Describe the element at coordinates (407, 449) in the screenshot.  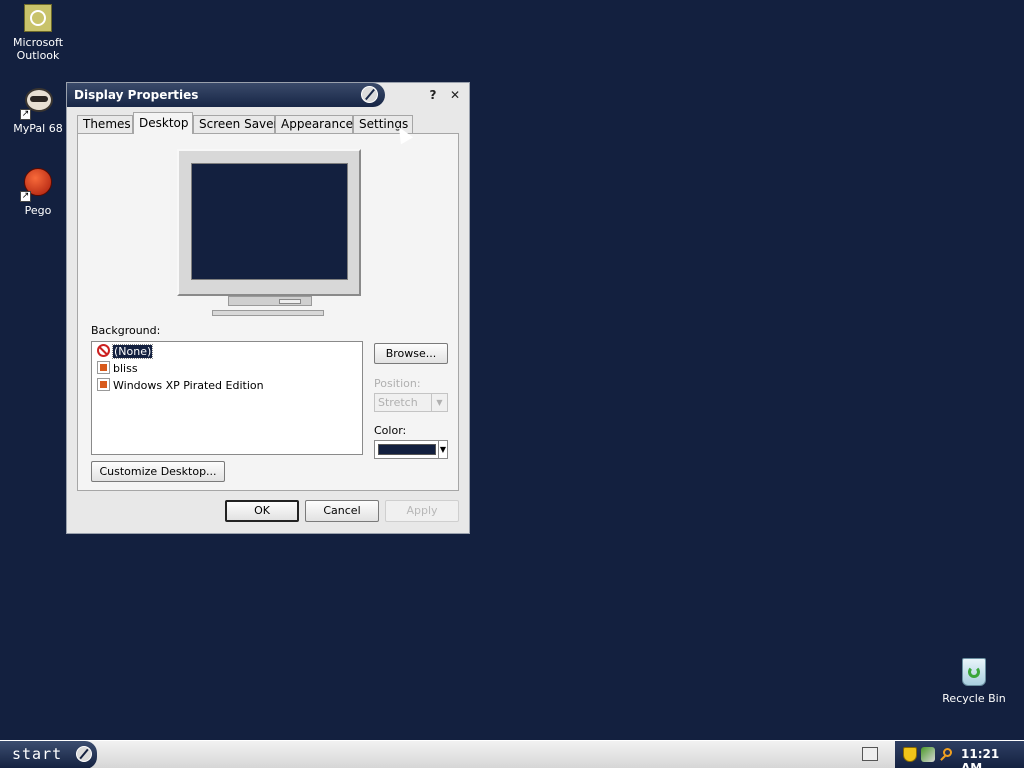
I see `color-swatch` at that location.